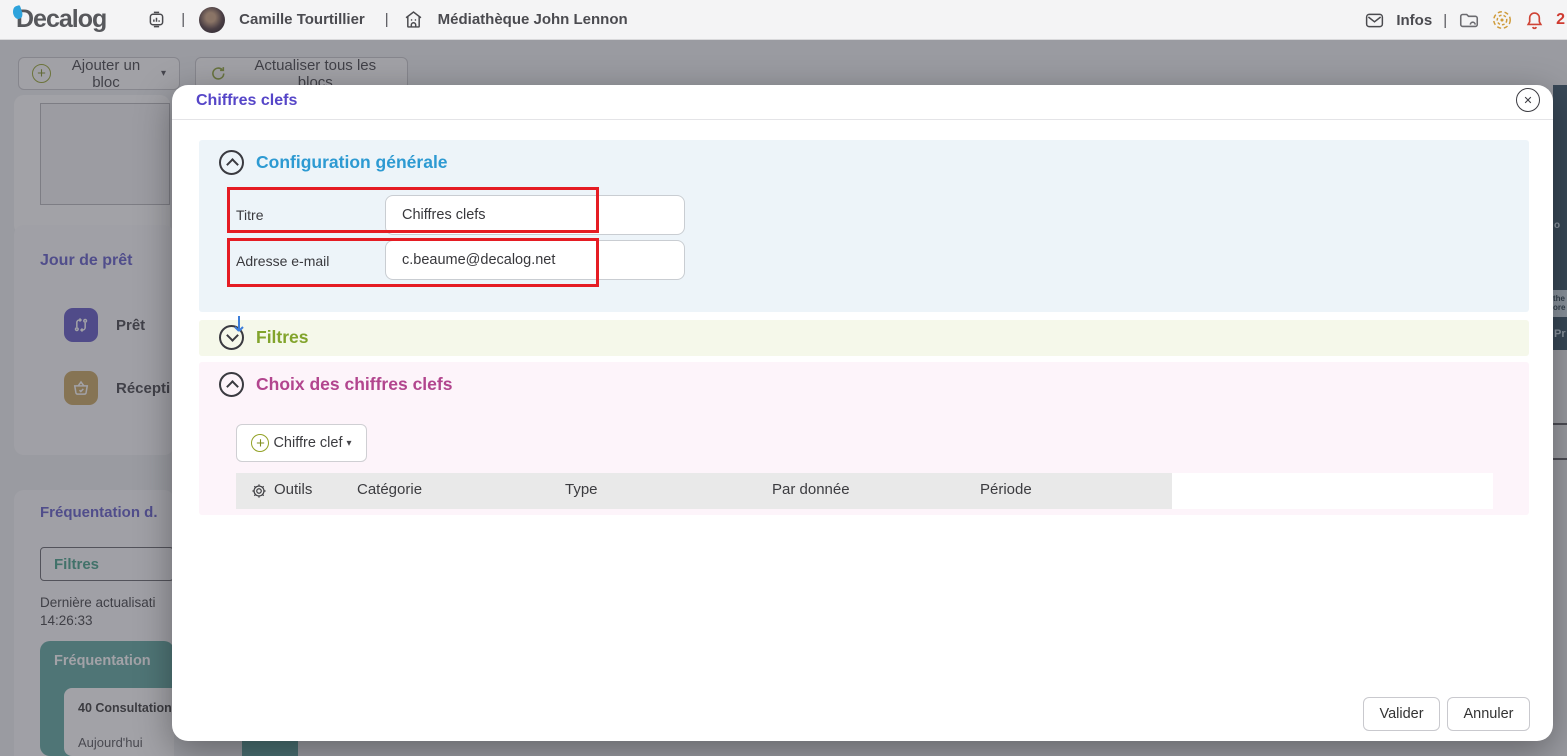 The width and height of the screenshot is (1567, 756). Describe the element at coordinates (864, 336) in the screenshot. I see `filters-section: Filtres` at that location.